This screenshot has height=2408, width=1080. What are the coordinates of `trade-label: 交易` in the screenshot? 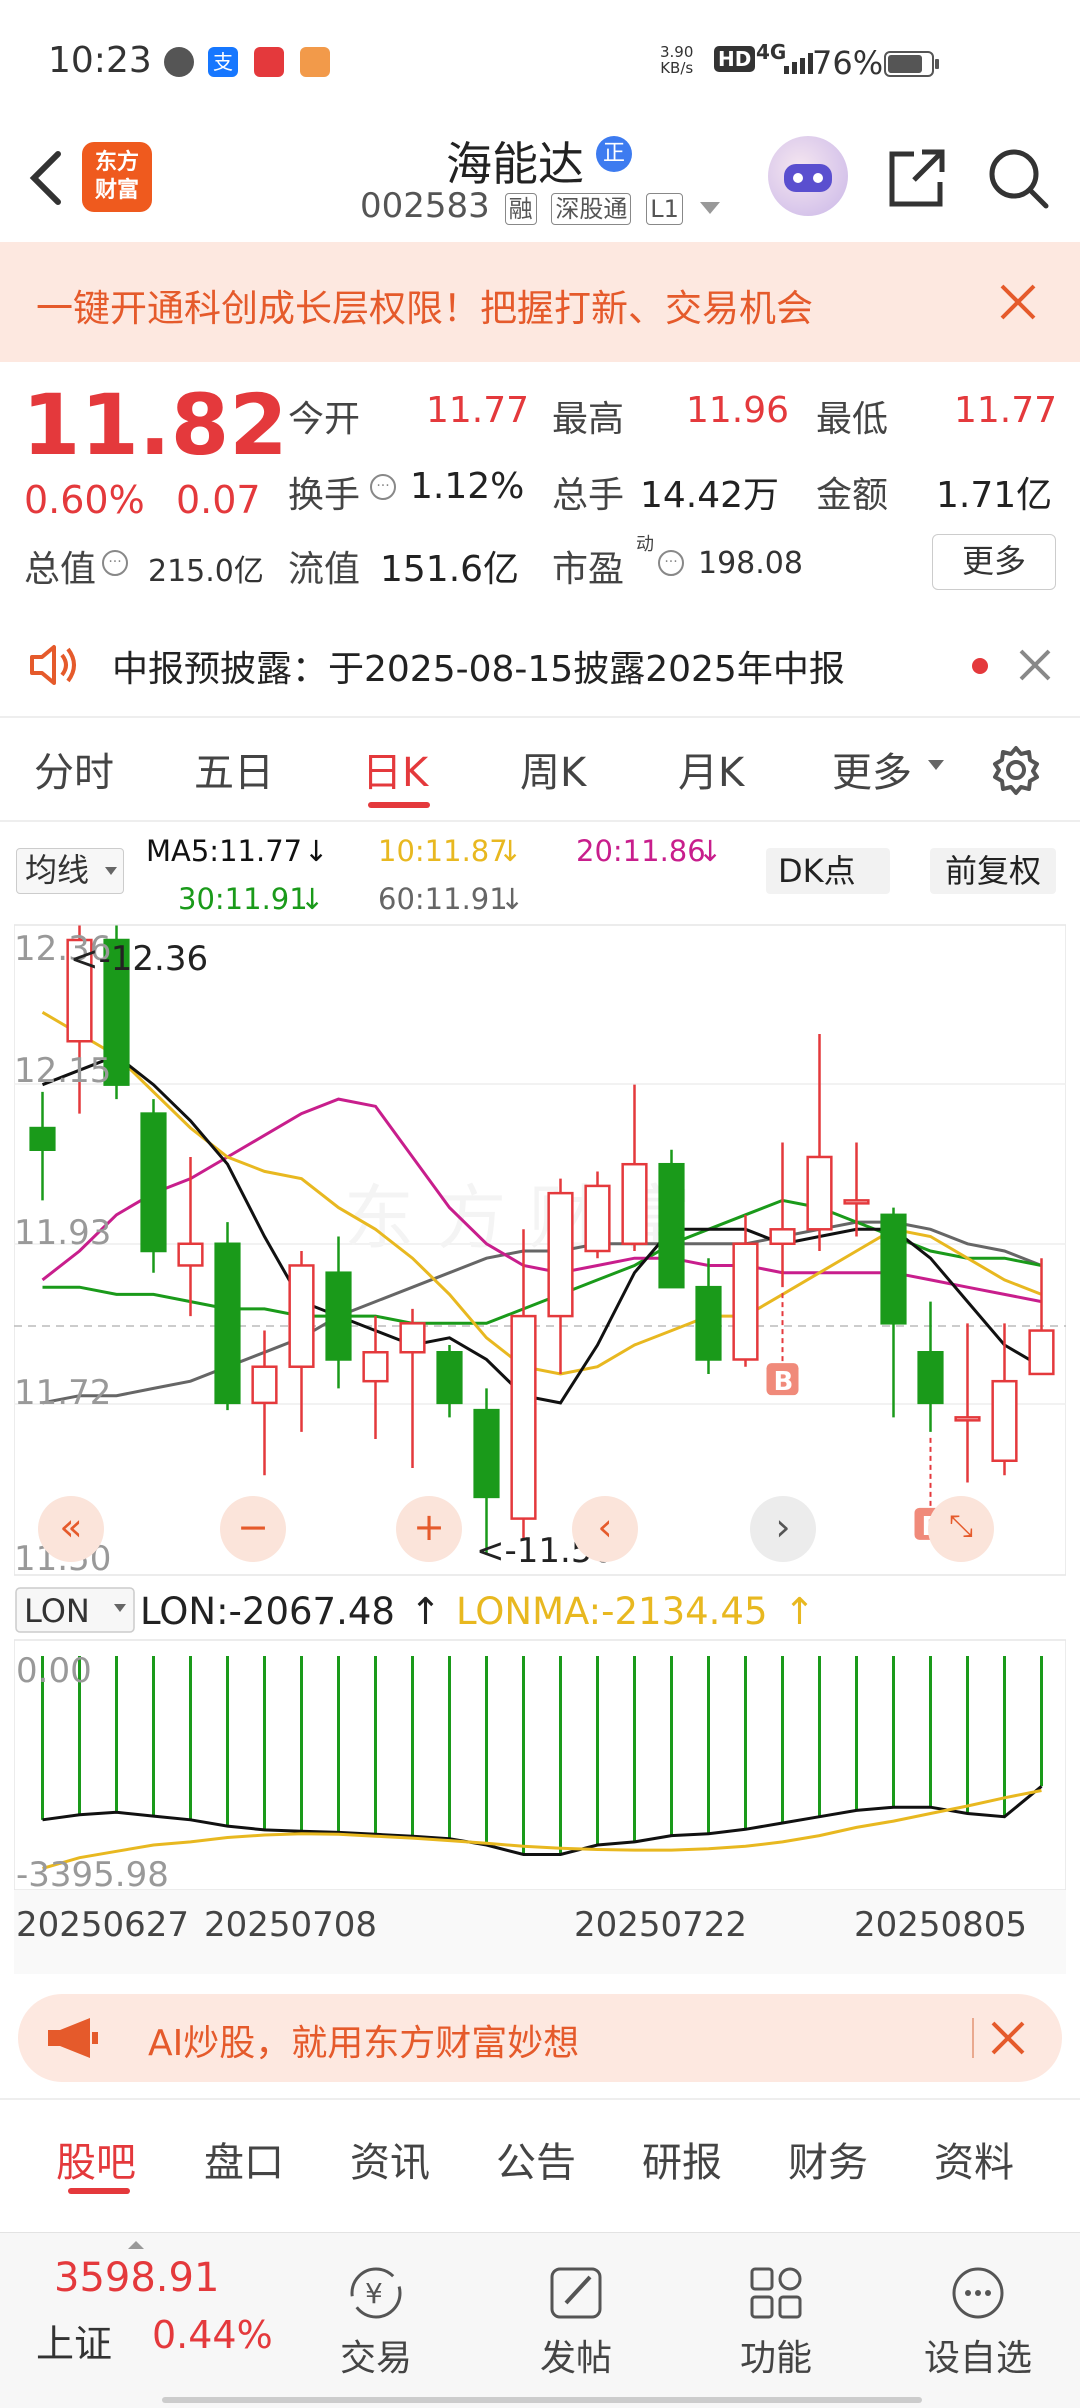 It's located at (375, 2358).